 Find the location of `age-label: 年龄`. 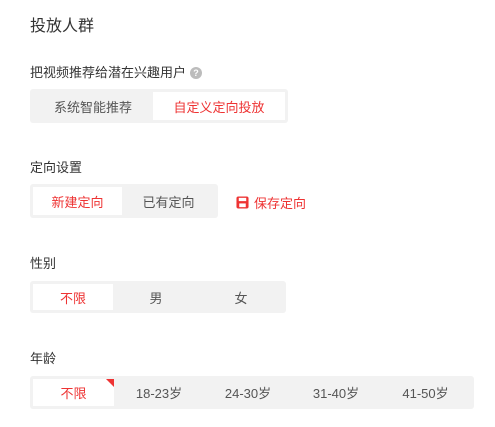

age-label: 年龄 is located at coordinates (43, 358).